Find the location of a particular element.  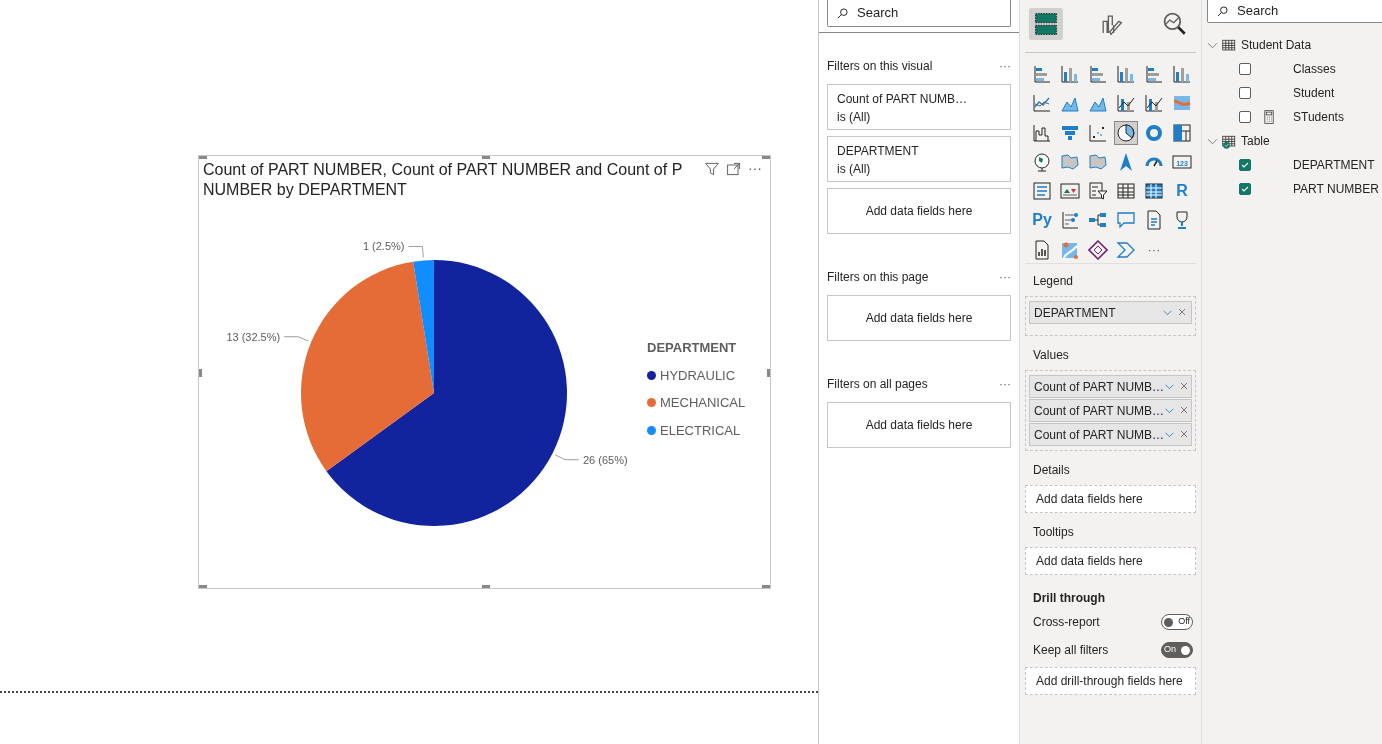

legend-title: DEPARTMENT is located at coordinates (692, 348).